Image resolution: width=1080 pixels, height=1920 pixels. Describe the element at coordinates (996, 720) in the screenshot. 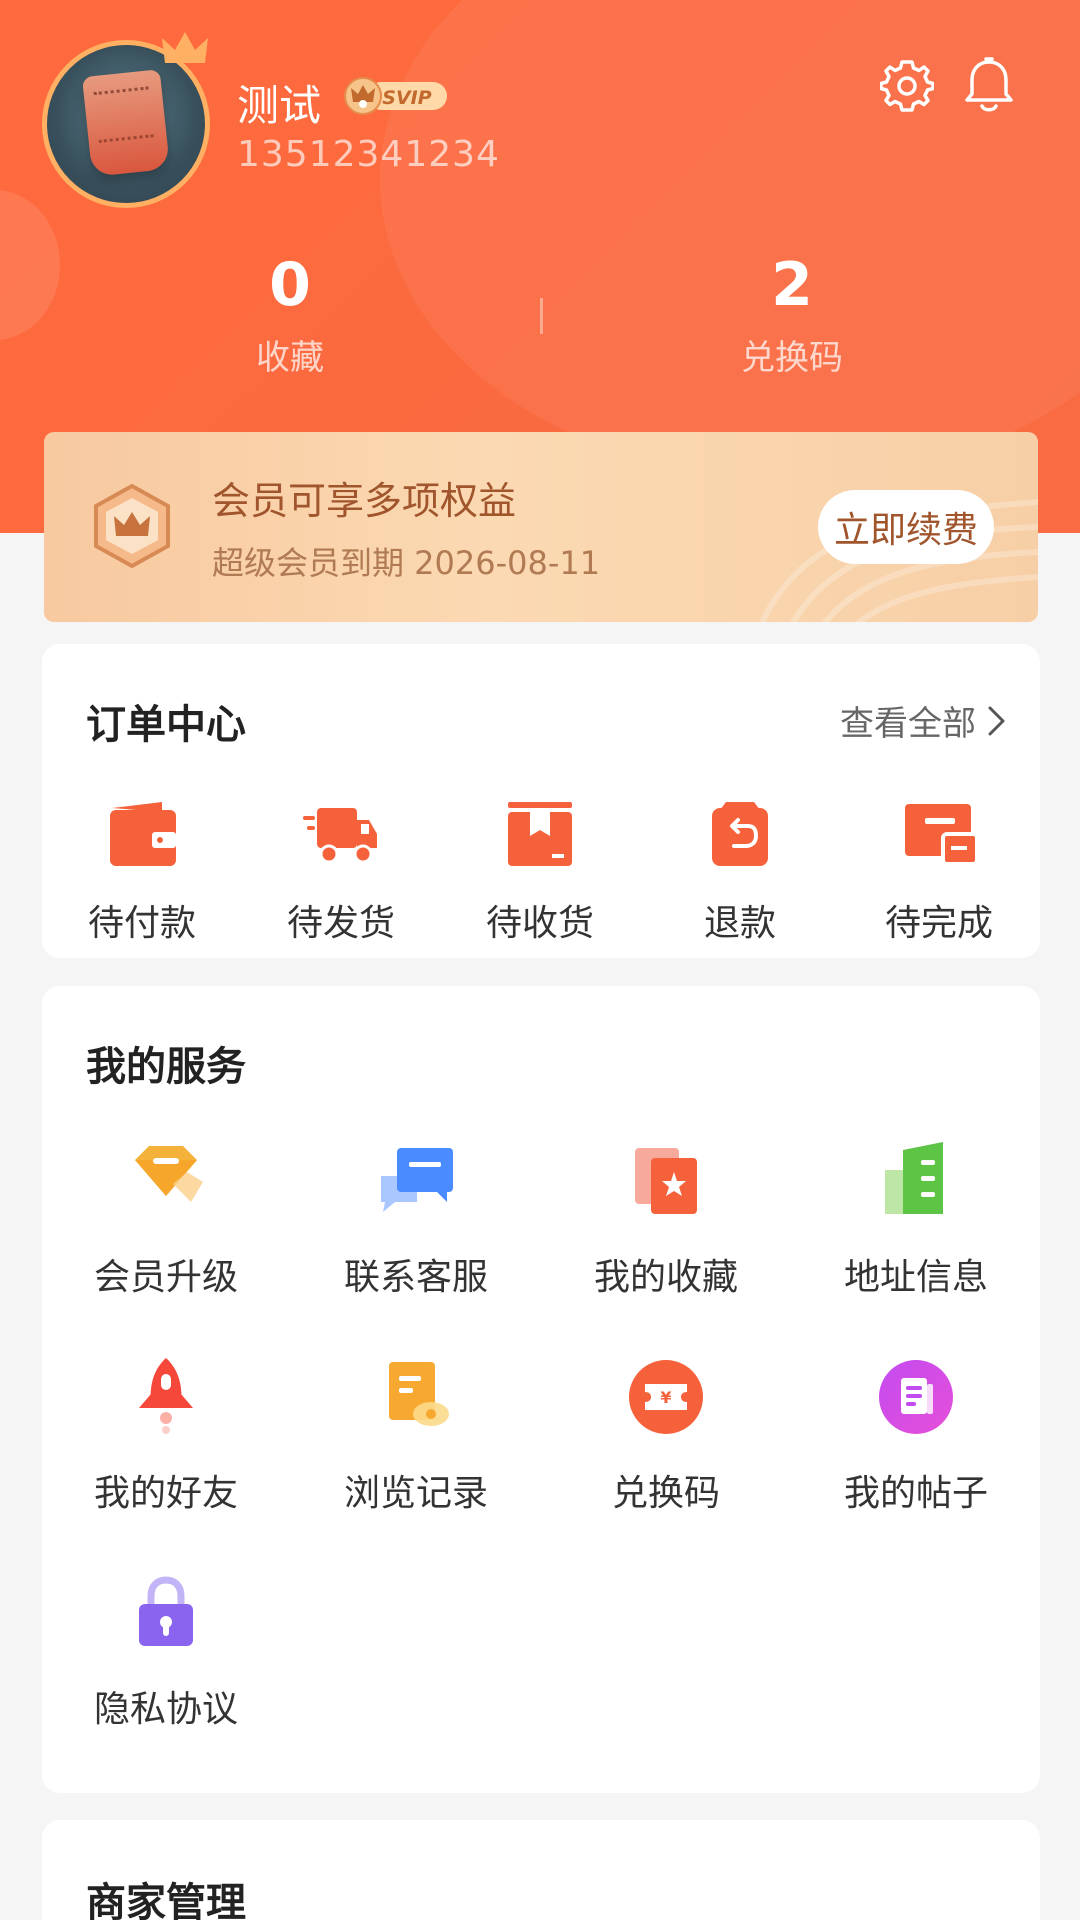

I see `chevron-right-icon` at that location.